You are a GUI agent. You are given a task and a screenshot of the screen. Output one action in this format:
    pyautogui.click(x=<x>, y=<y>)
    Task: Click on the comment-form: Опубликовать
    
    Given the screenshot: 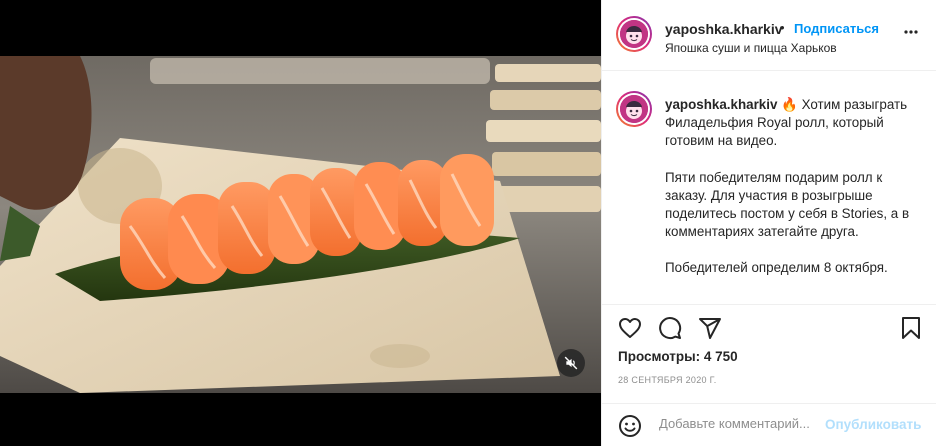 What is the action you would take?
    pyautogui.click(x=769, y=424)
    